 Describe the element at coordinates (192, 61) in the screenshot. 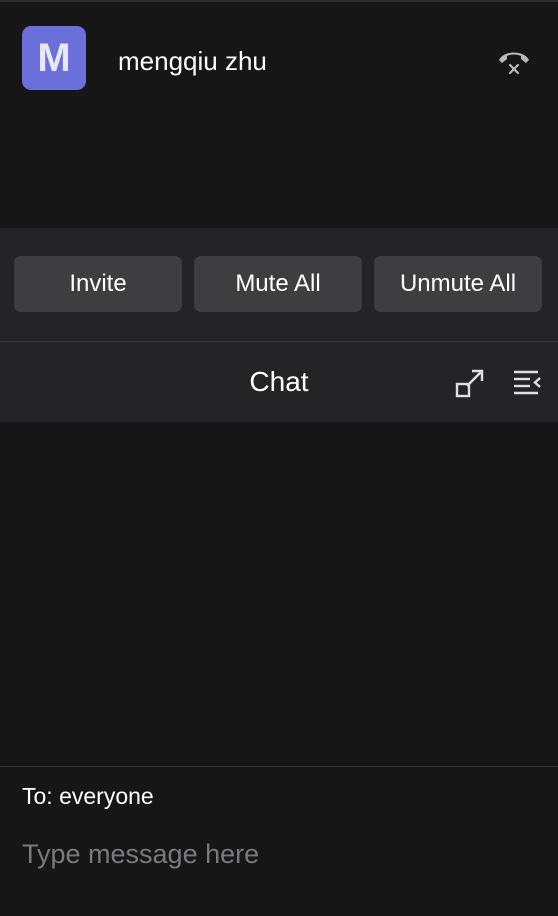

I see `participant-name: mengqiu zhu` at that location.